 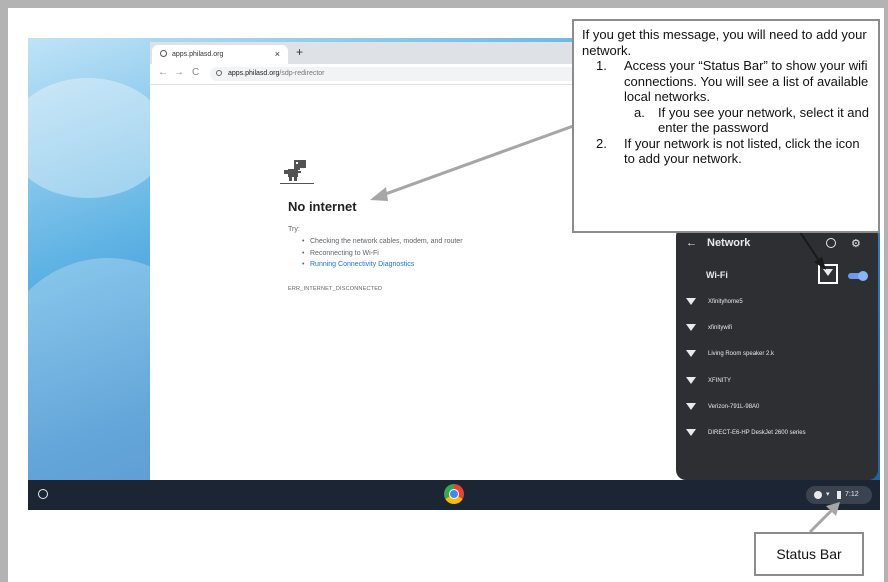 What do you see at coordinates (302, 73) in the screenshot?
I see `address-path: /sdp-redirector` at bounding box center [302, 73].